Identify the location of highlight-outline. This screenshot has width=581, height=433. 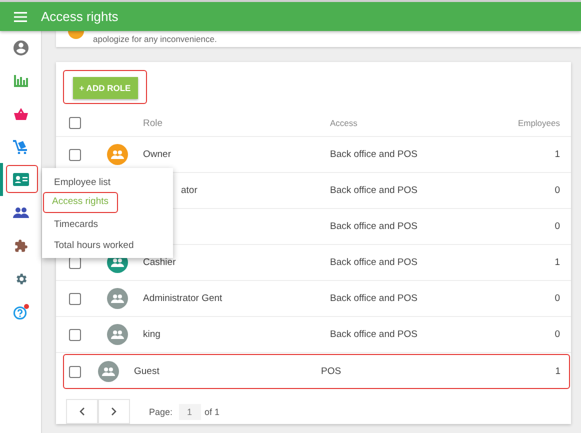
(22, 179).